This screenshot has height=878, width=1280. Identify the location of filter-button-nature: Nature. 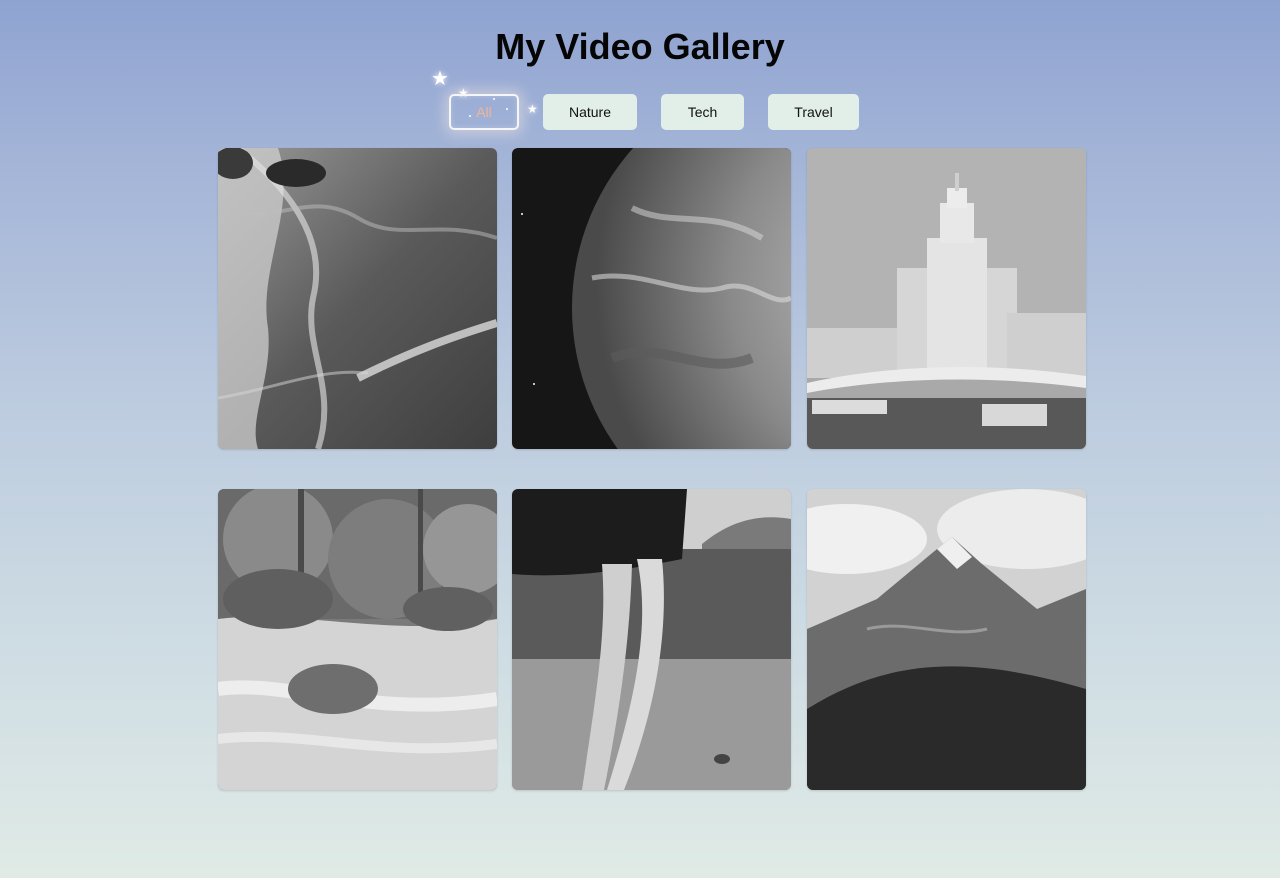
(590, 112).